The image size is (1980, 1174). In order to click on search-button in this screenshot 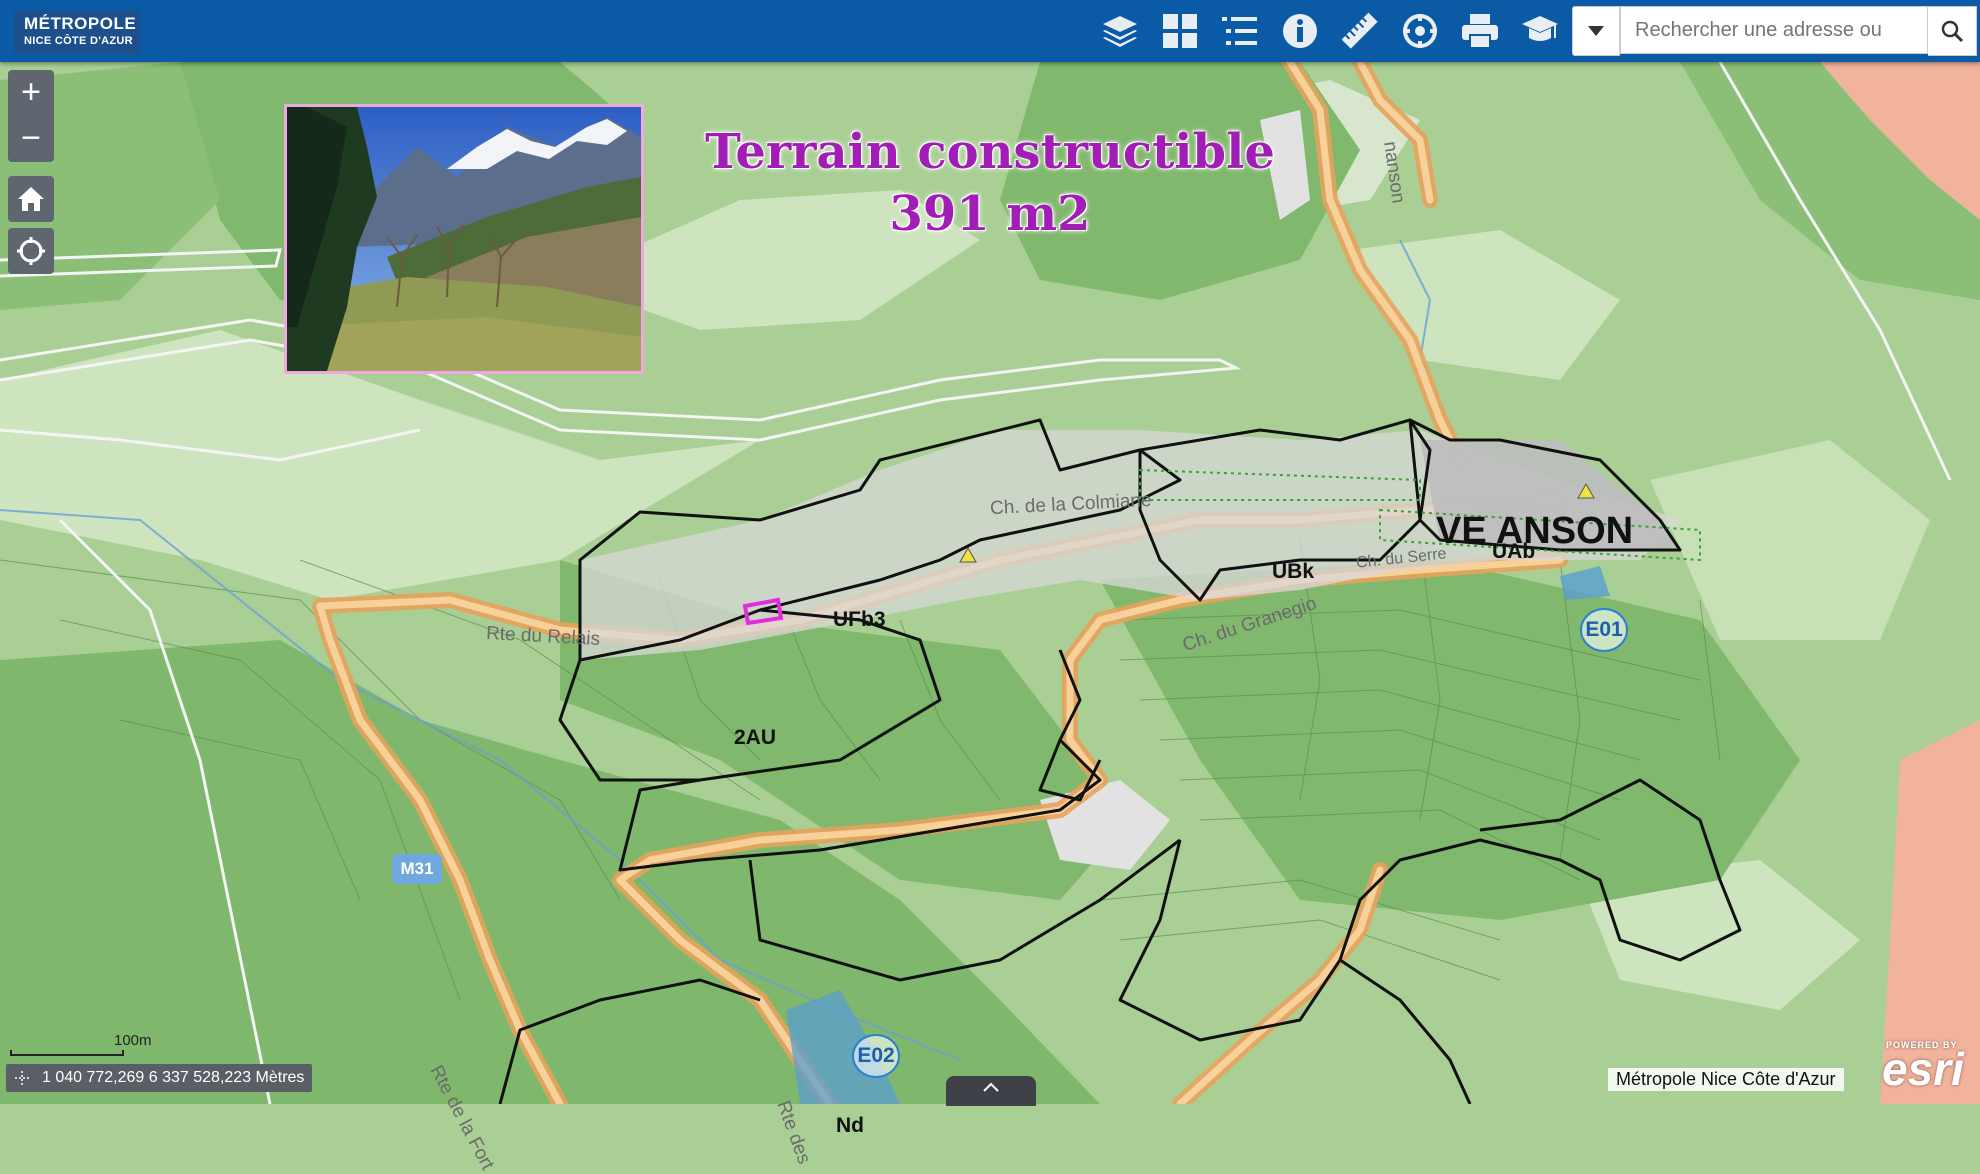, I will do `click(1952, 31)`.